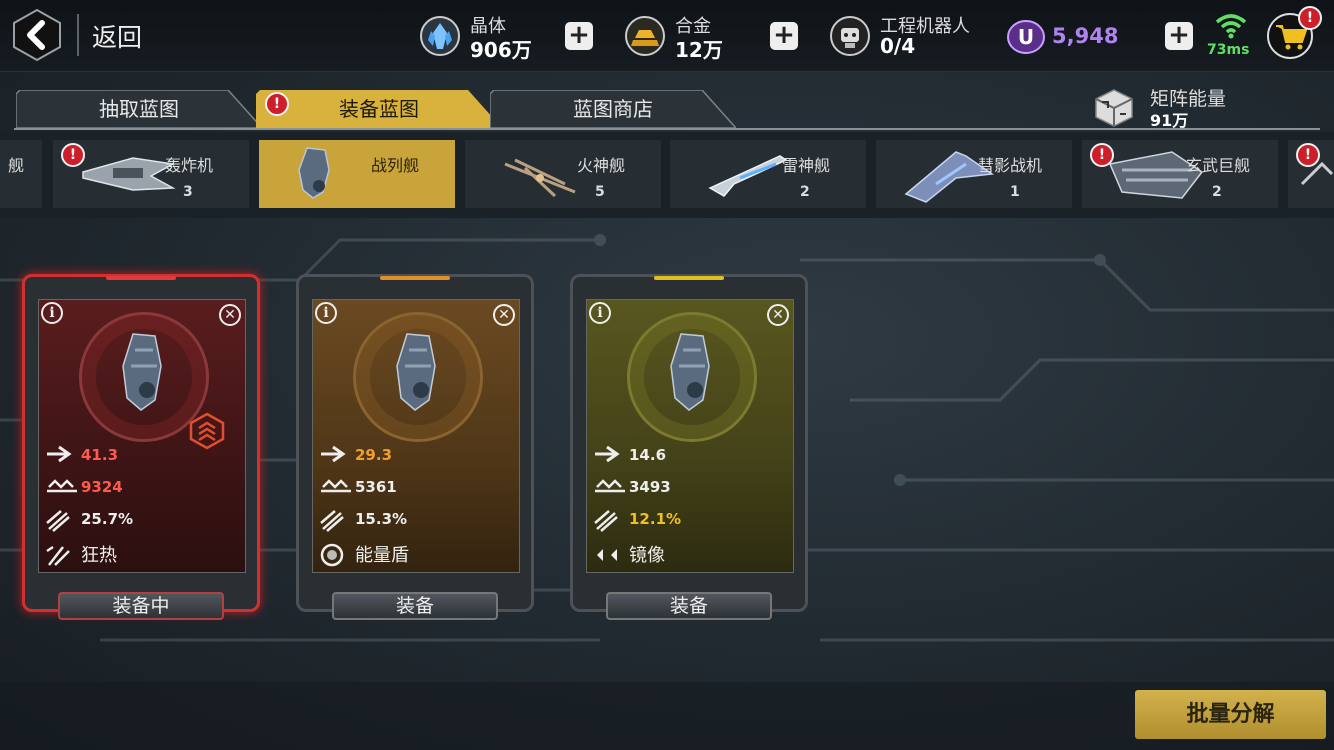  What do you see at coordinates (1218, 165) in the screenshot?
I see `ship-name: 玄武巨舰` at bounding box center [1218, 165].